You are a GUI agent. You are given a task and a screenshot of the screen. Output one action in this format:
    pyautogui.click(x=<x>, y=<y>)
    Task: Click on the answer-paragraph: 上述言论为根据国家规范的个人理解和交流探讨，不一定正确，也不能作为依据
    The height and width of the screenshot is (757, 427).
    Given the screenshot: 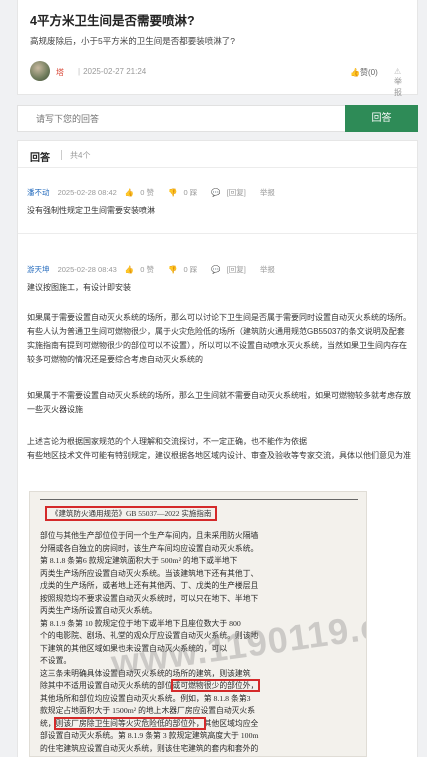 What is the action you would take?
    pyautogui.click(x=167, y=441)
    